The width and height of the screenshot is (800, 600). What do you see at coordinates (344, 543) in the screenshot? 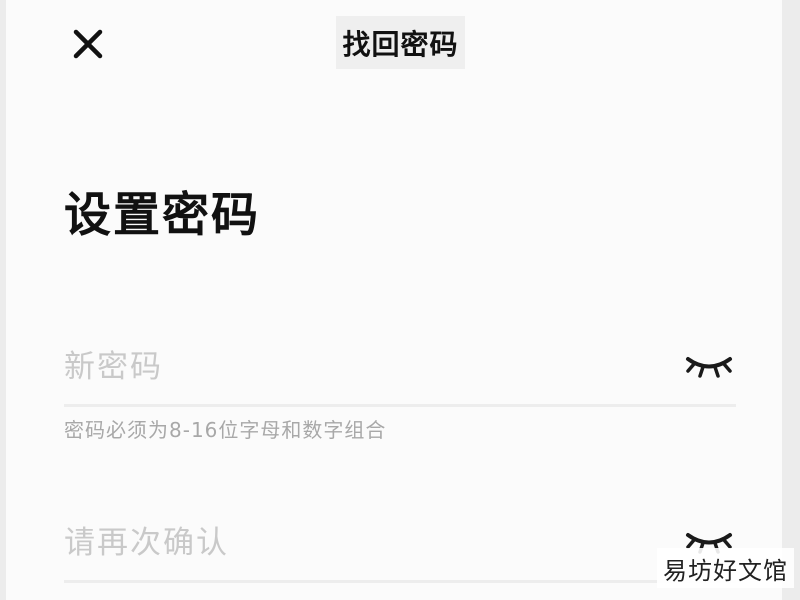
I see `confirm-password-input` at bounding box center [344, 543].